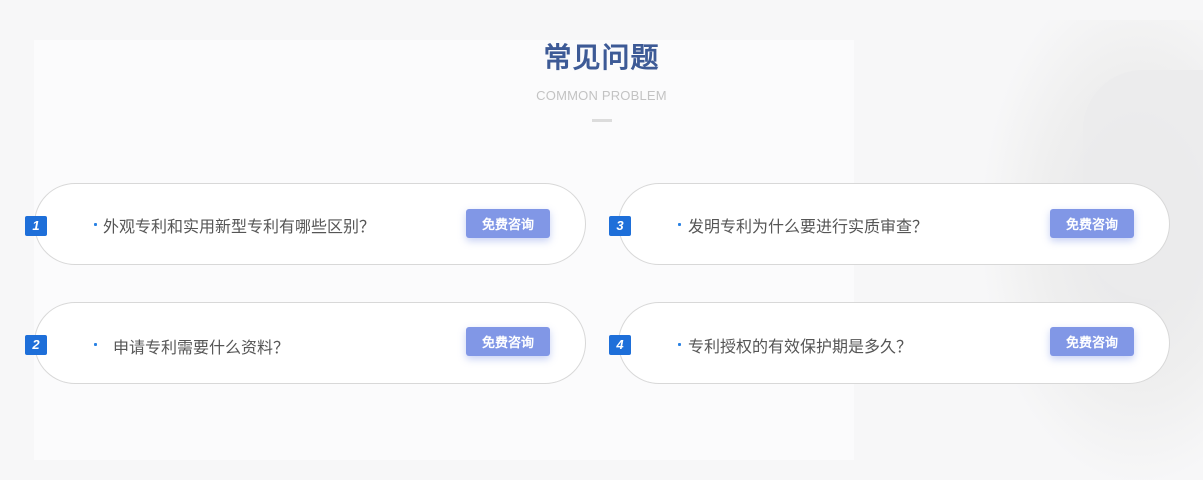 The height and width of the screenshot is (480, 1203). What do you see at coordinates (36, 226) in the screenshot?
I see `faq-number-badge: 1` at bounding box center [36, 226].